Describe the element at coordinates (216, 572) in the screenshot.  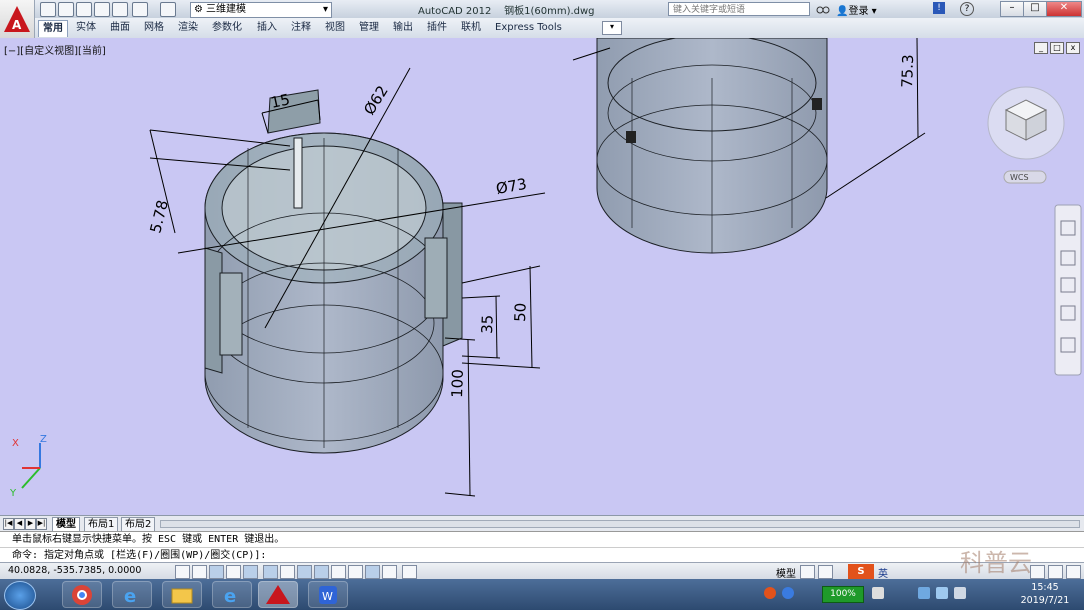
I see `grid-display-button` at that location.